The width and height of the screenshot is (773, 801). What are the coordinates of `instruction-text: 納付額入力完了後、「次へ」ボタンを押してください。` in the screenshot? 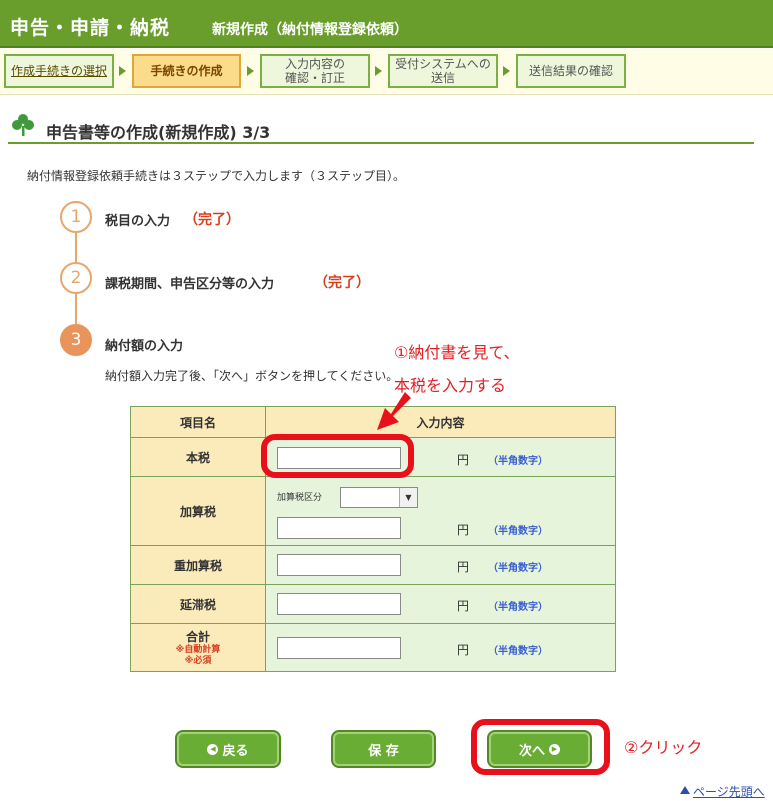 It's located at (252, 376).